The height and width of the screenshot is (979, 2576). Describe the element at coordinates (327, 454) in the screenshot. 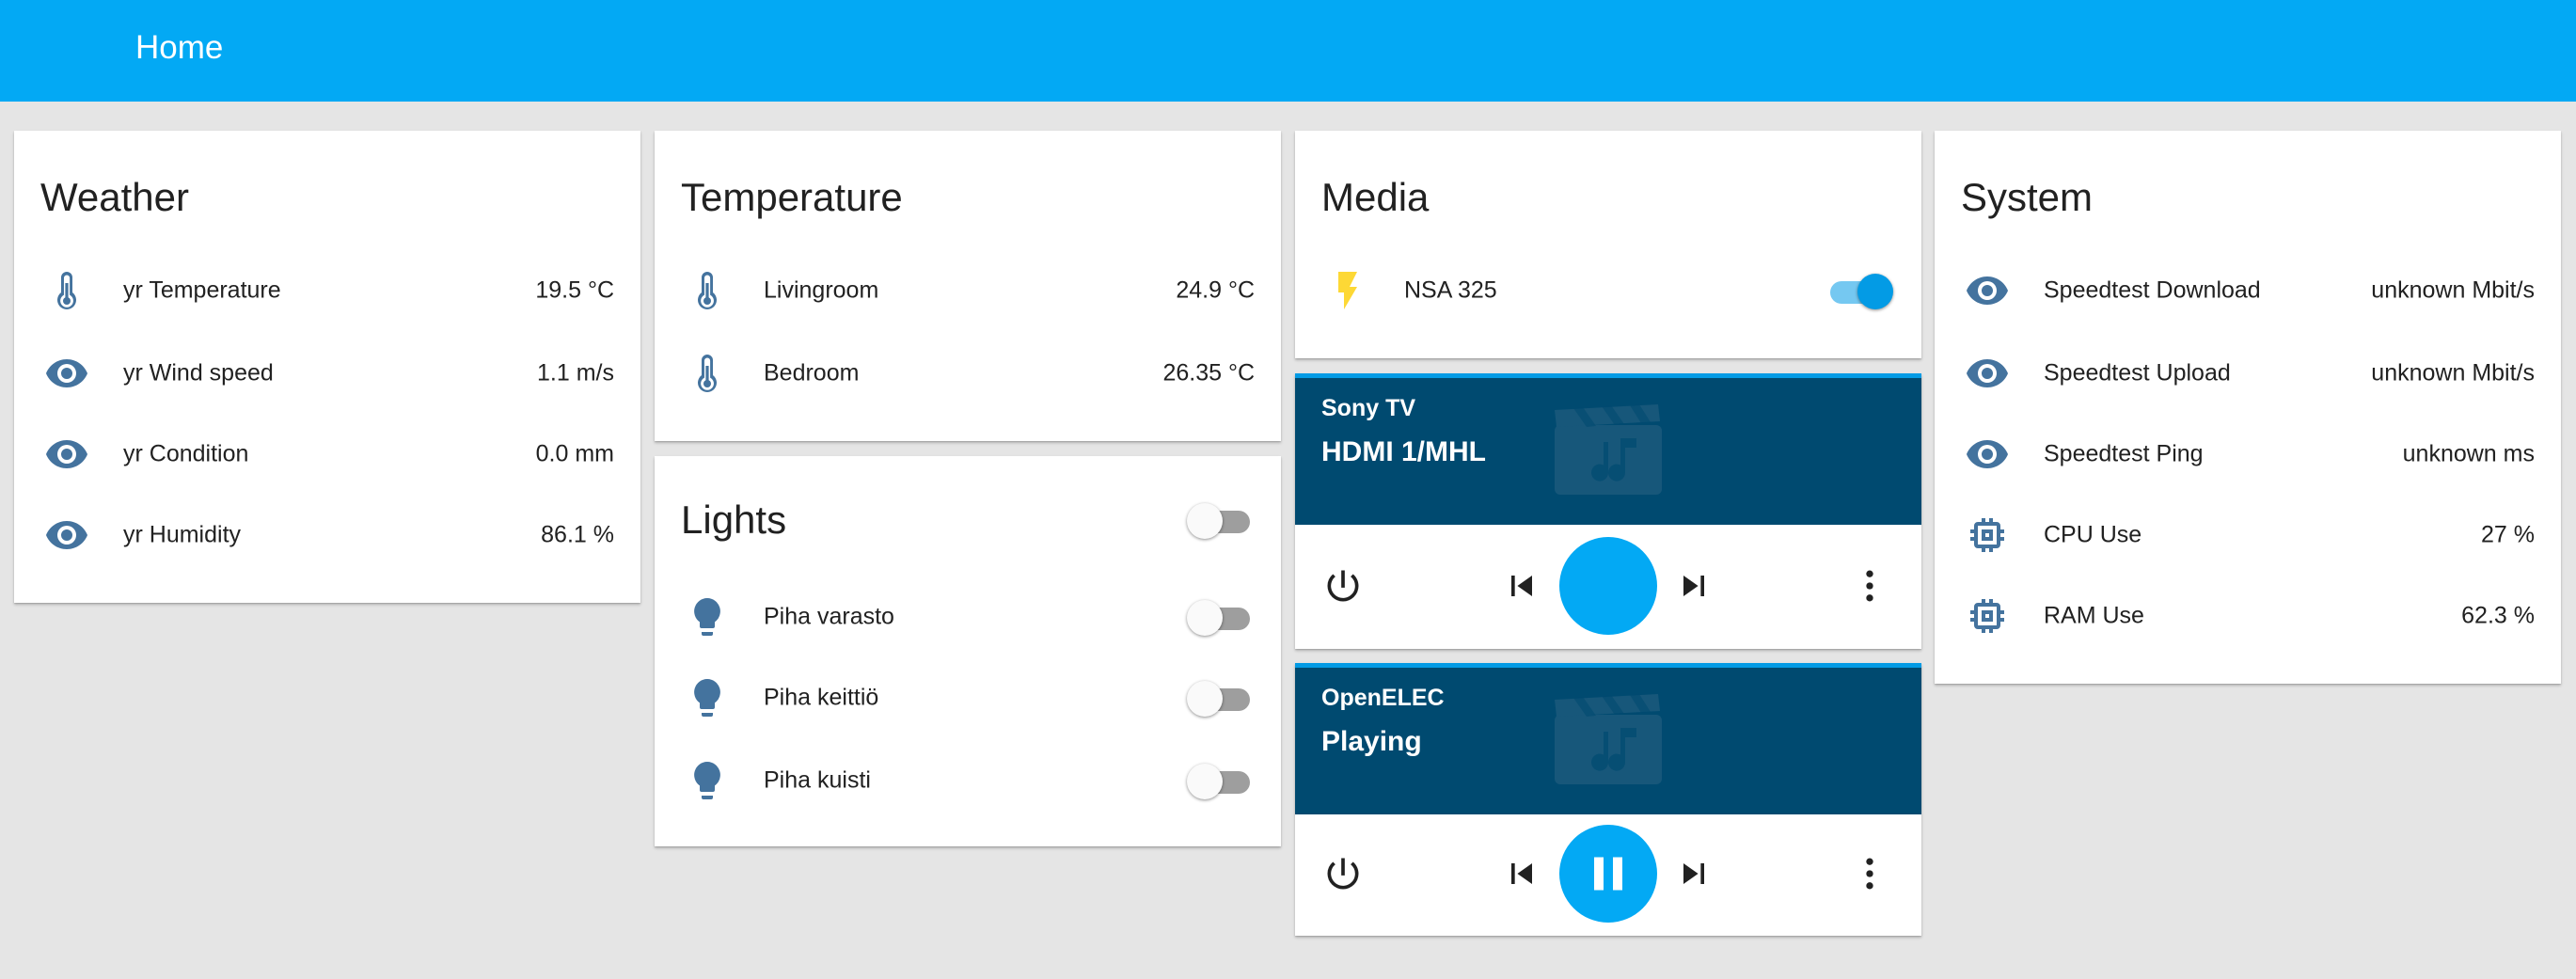

I see `sensor-row-yr-condition: yr Condition 0.0 mm` at that location.